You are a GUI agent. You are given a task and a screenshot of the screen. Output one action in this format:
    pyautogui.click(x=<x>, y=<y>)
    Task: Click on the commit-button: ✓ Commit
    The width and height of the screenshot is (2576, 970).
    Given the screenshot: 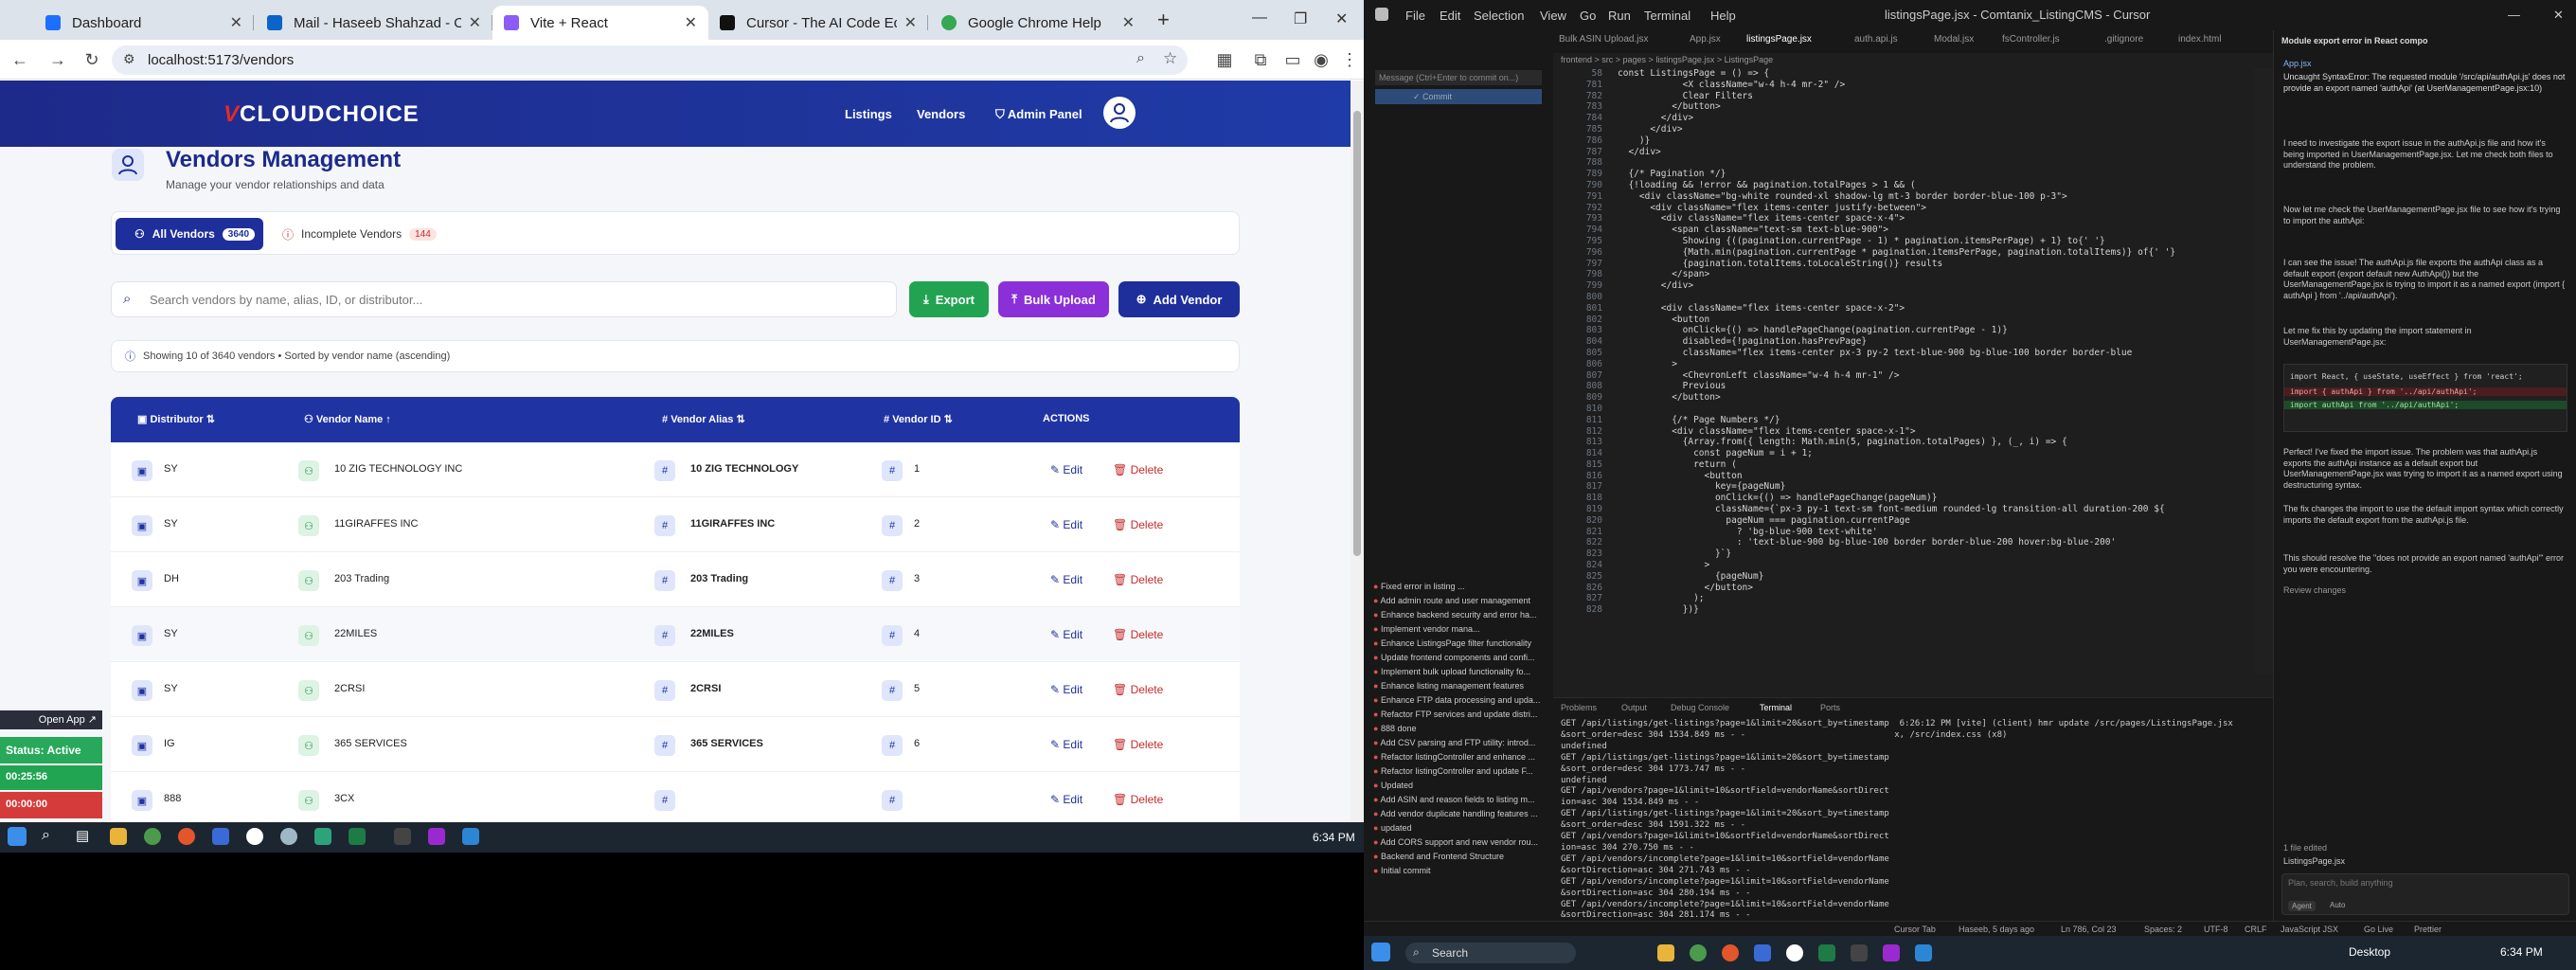 What is the action you would take?
    pyautogui.click(x=1458, y=97)
    